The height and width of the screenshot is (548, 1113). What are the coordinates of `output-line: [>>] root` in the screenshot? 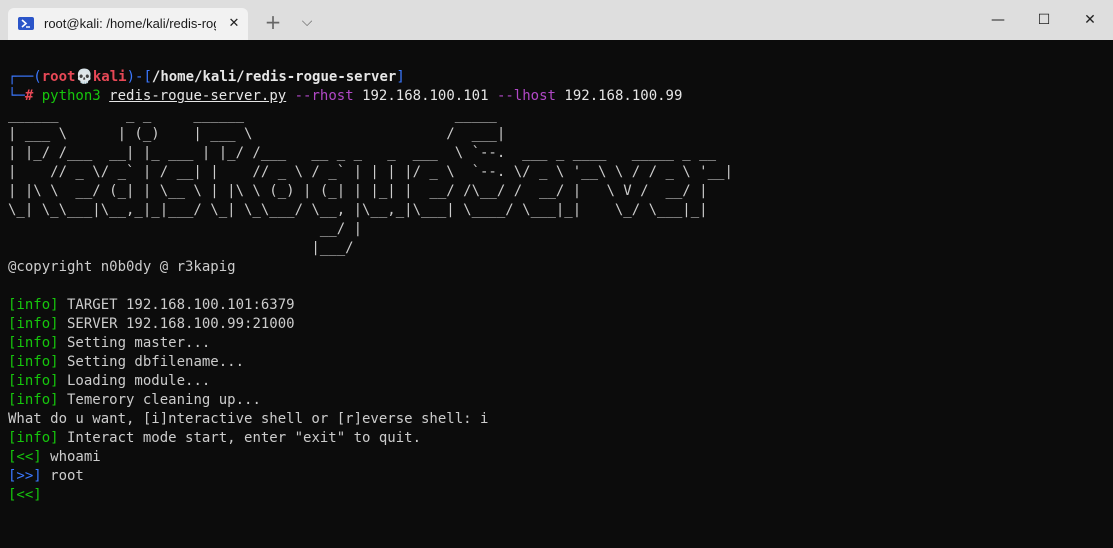 It's located at (558, 476).